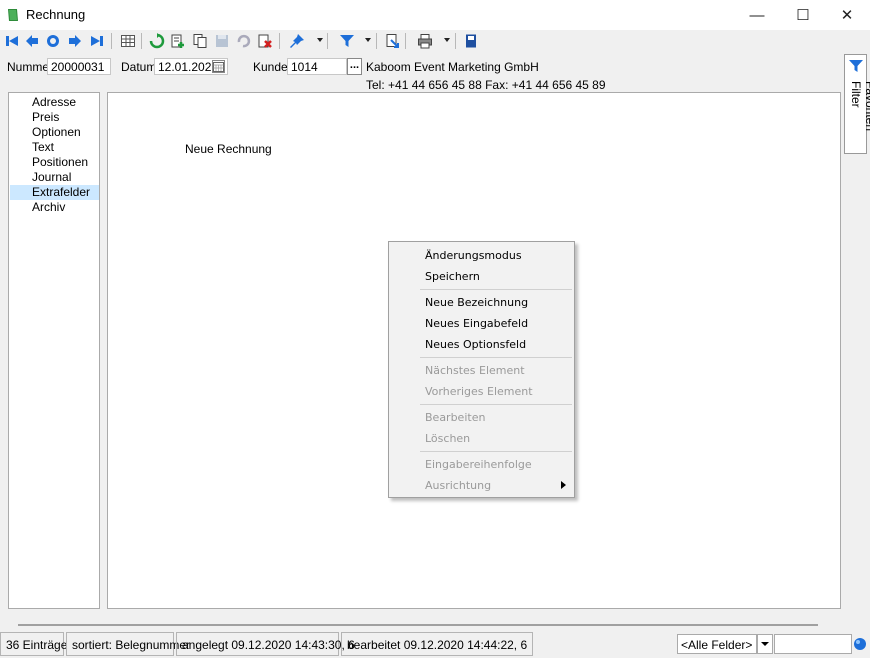 This screenshot has height=658, width=870. I want to click on undo-icon, so click(244, 41).